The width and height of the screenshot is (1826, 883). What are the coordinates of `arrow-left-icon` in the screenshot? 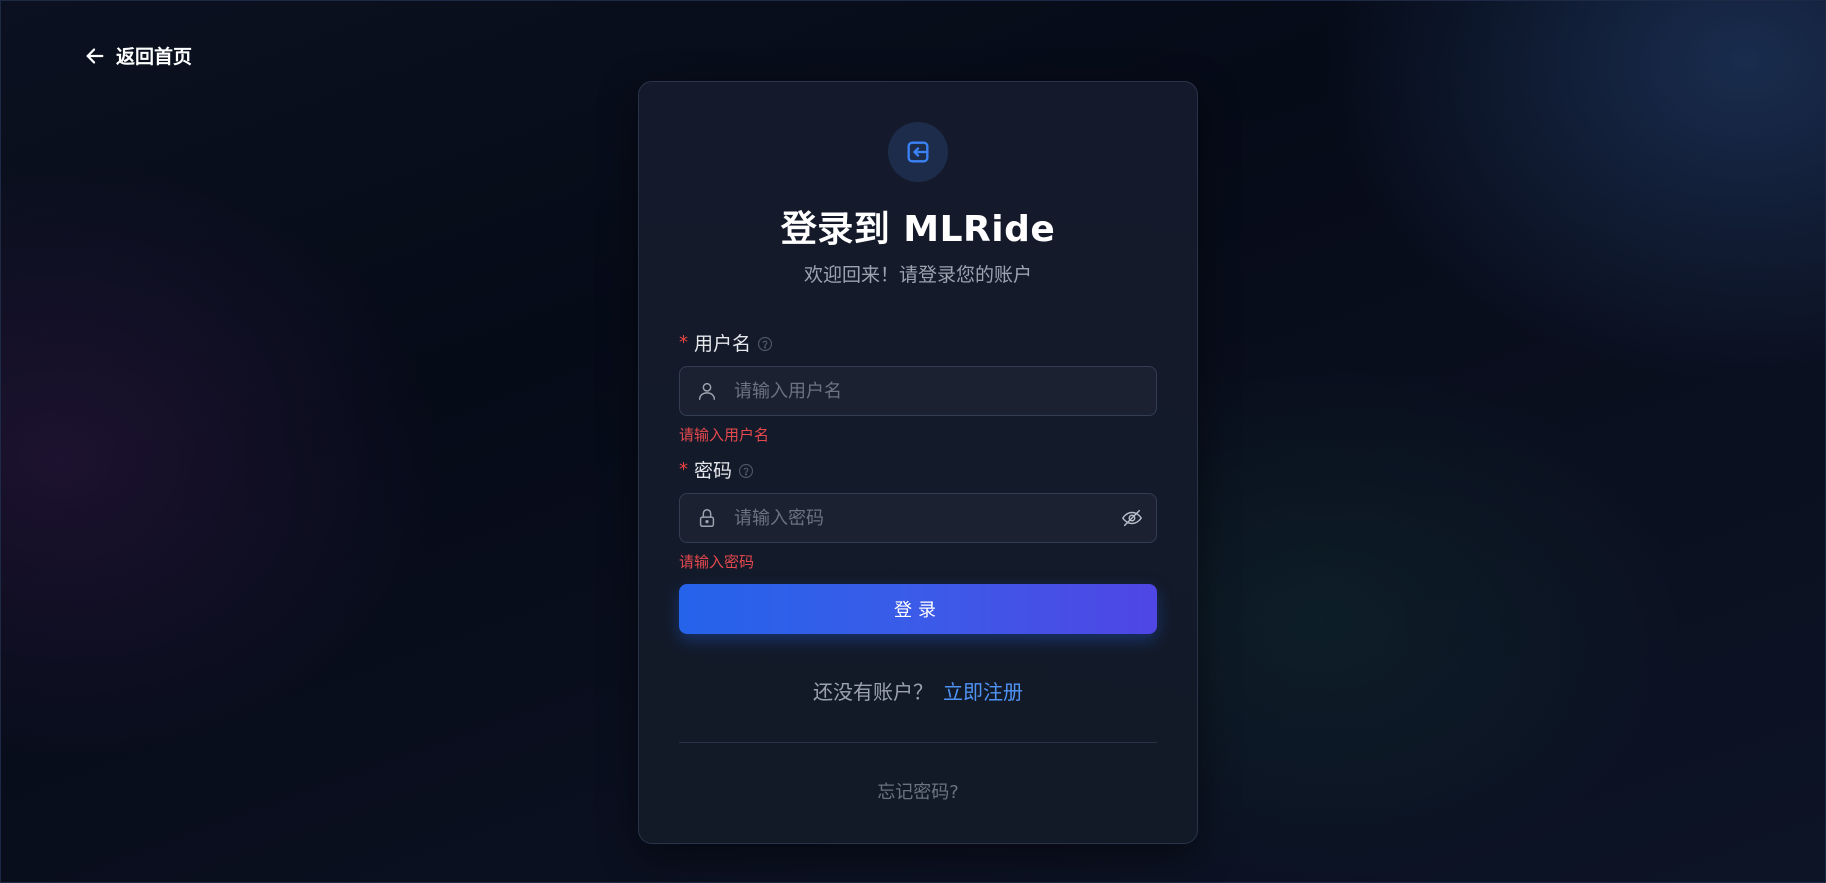 It's located at (95, 56).